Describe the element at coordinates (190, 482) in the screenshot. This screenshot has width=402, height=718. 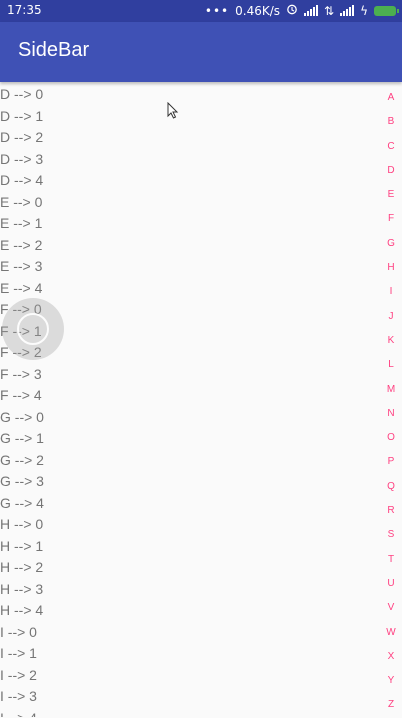
I see `list-item: G --> 3` at that location.